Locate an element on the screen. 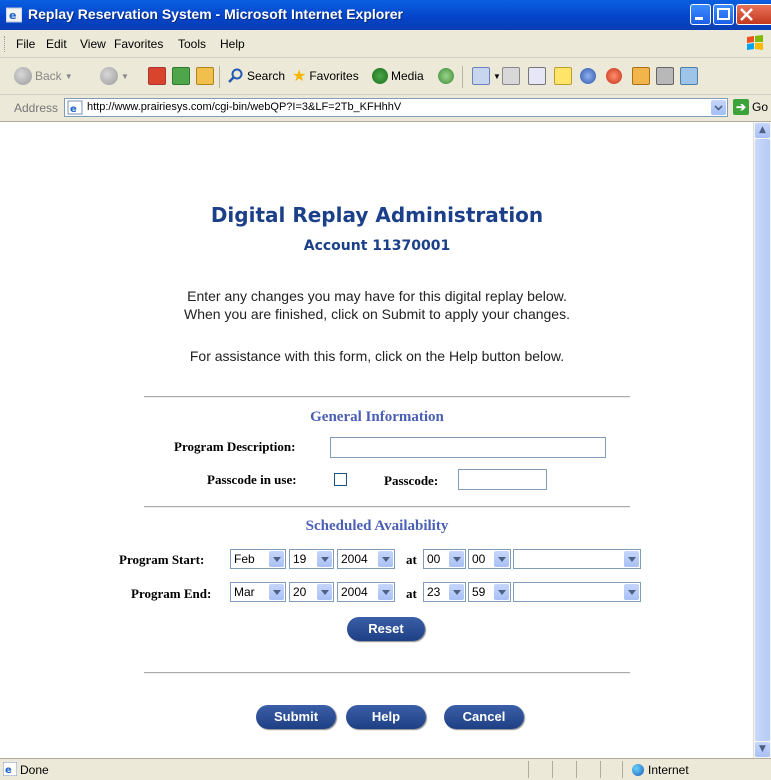  end-minute-value: 59 is located at coordinates (479, 592).